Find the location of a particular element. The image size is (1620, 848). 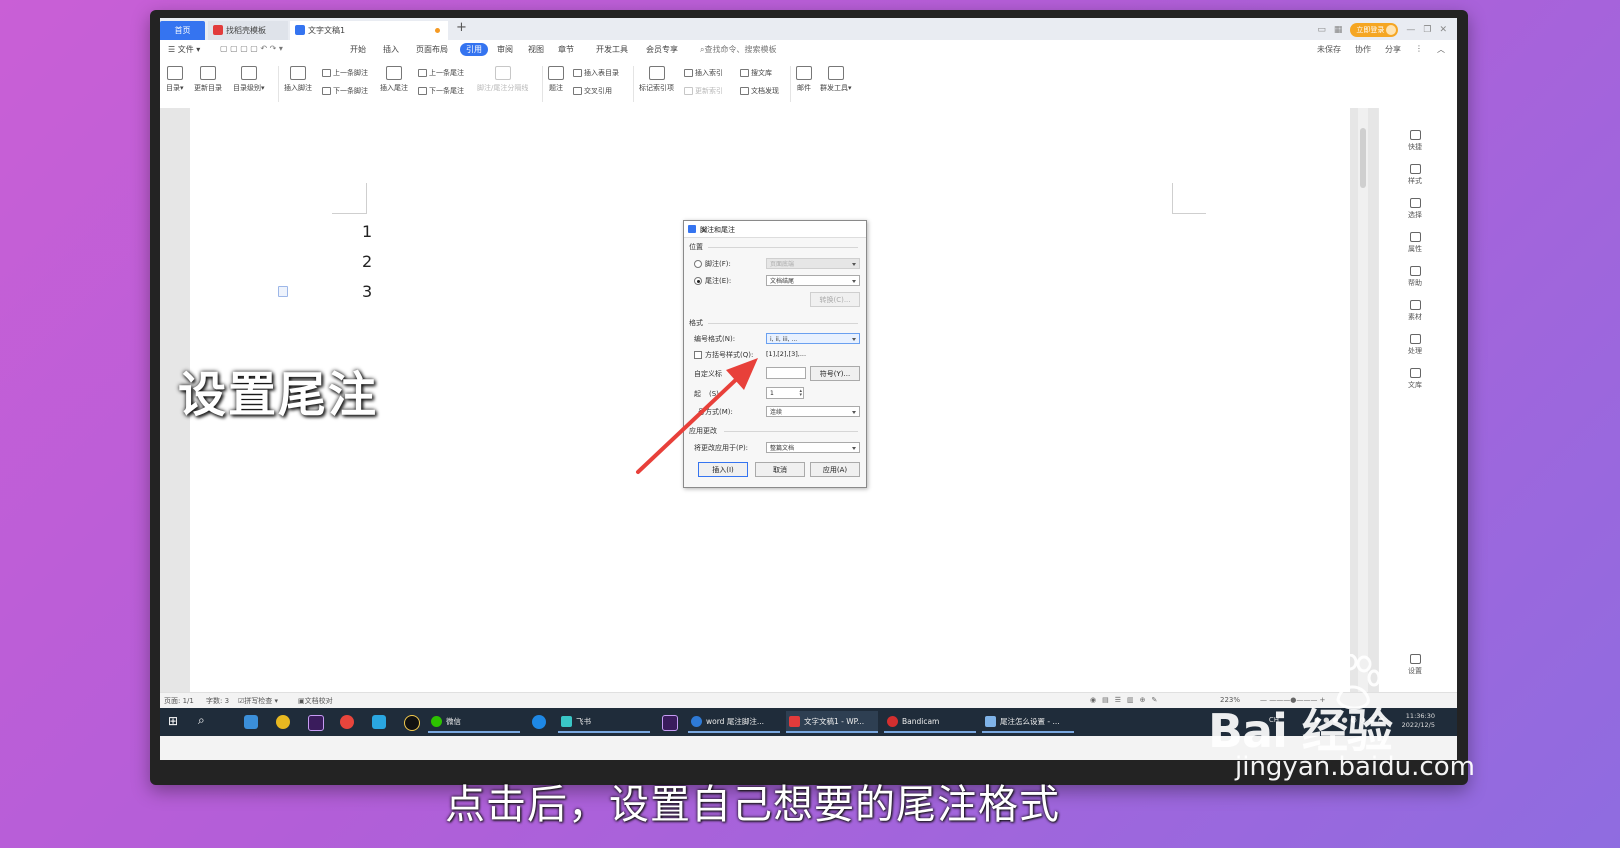

search-icon: ⌕ is located at coordinates (205, 720).